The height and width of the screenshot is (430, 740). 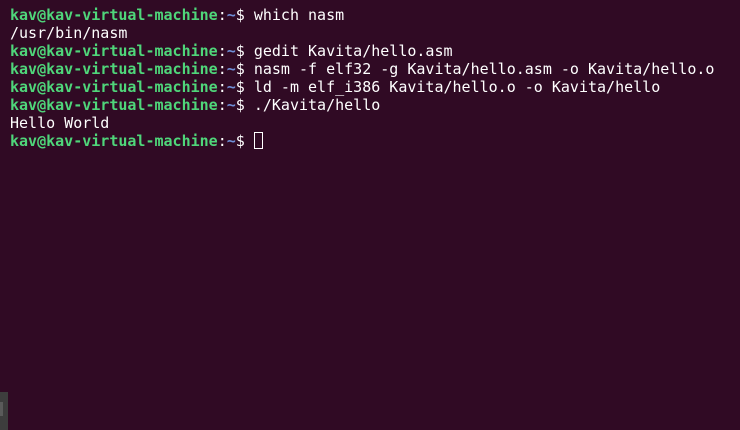 I want to click on text-cursor, so click(x=258, y=140).